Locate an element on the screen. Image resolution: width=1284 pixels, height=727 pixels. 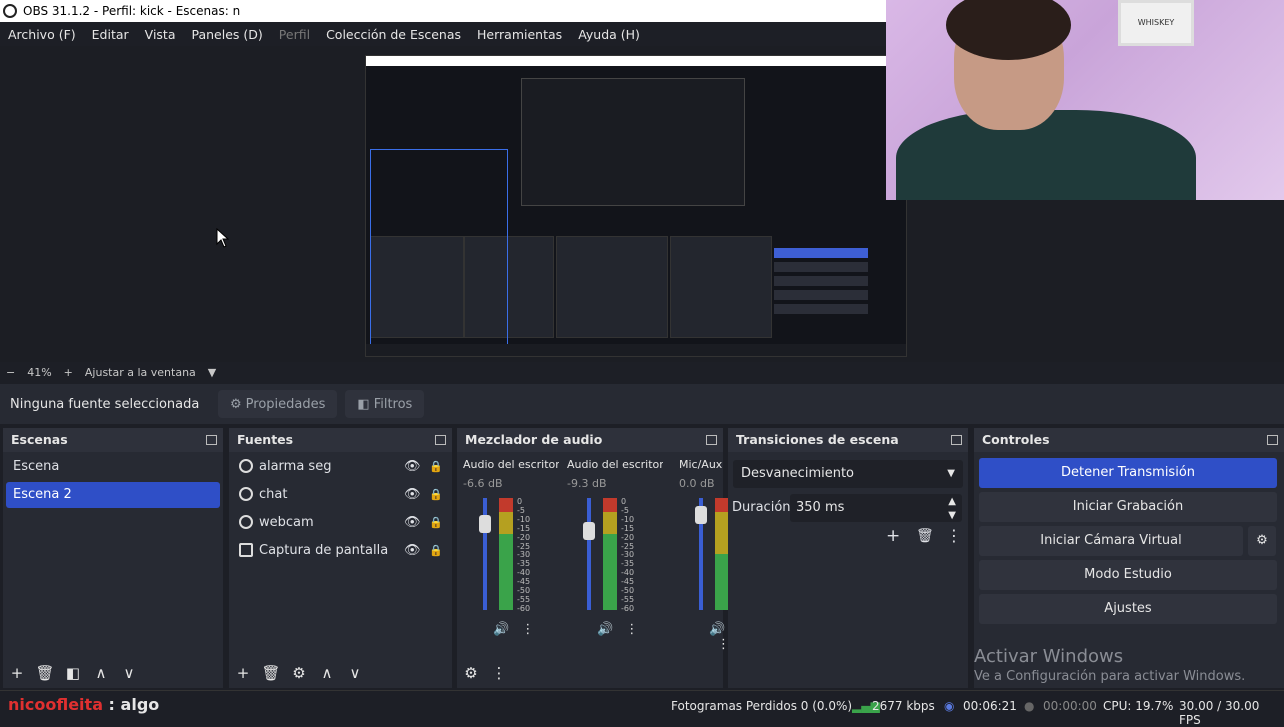
menu-coleccion-escenas: Colección de Escenas is located at coordinates (393, 34).